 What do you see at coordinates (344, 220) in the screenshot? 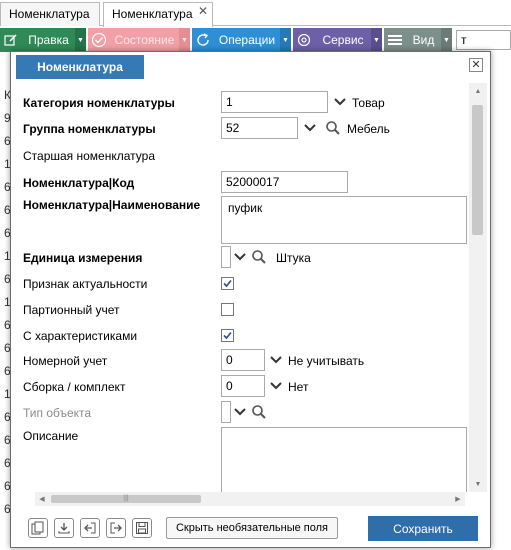
I see `name-textarea: пуфик` at bounding box center [344, 220].